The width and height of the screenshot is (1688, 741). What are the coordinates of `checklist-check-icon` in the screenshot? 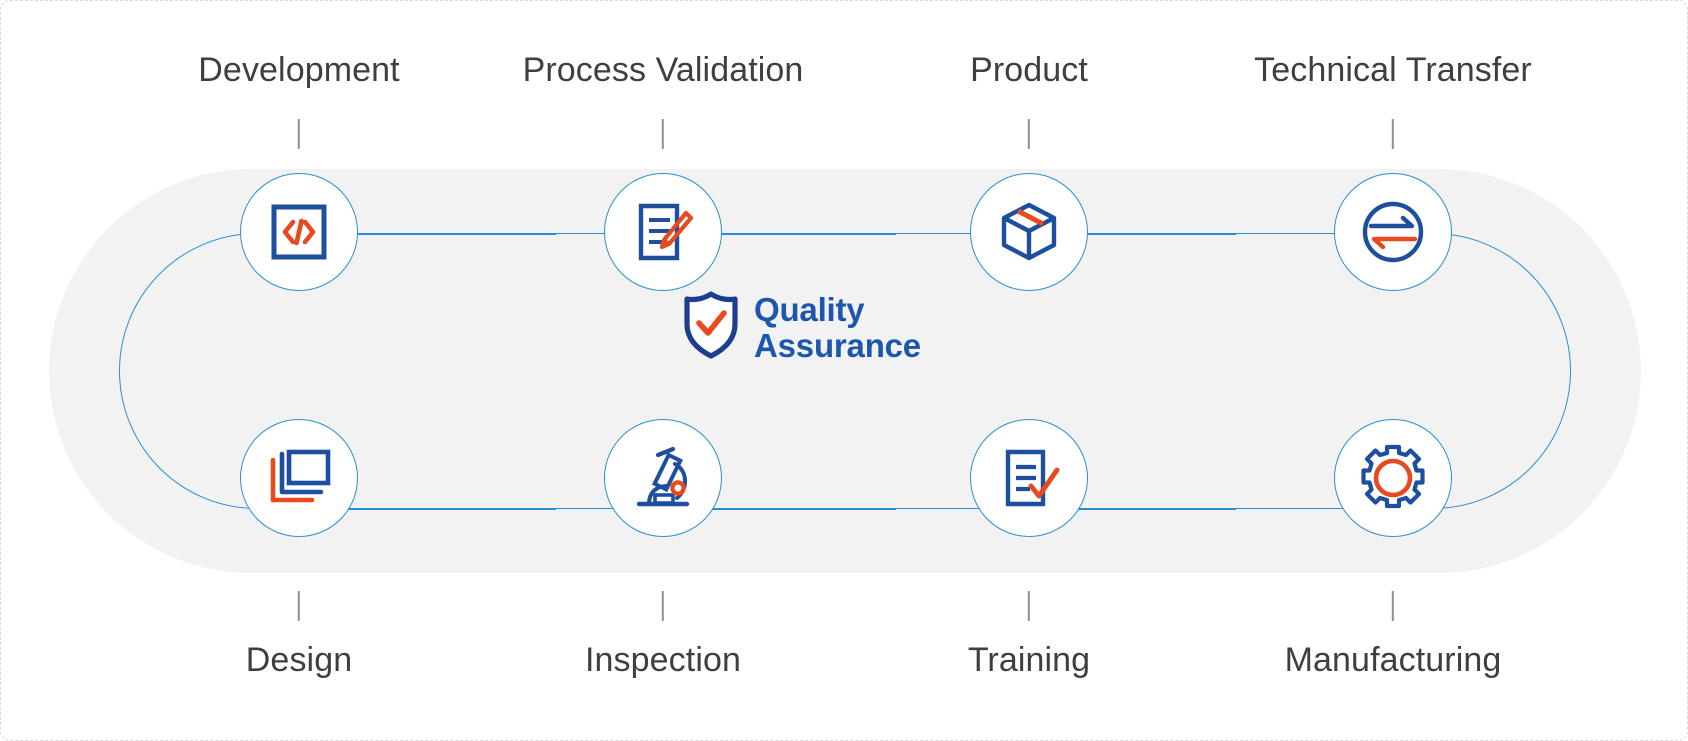 It's located at (1029, 478).